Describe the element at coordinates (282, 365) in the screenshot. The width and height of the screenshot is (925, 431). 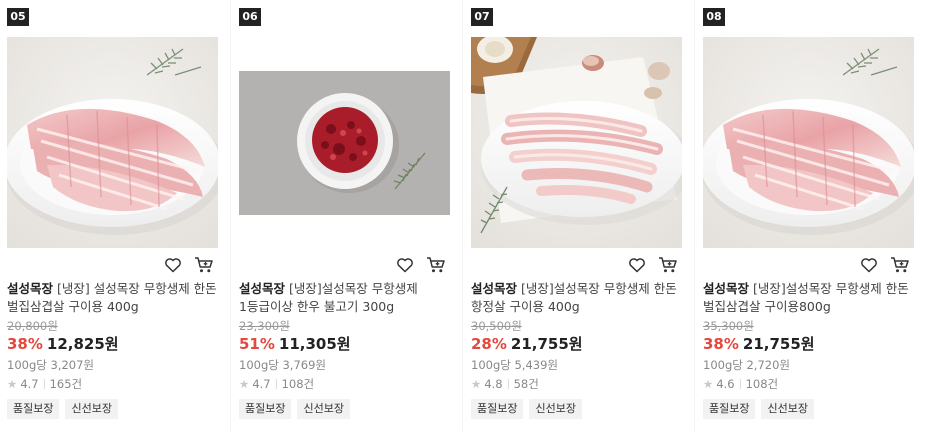
I see `unit-price: 100g당 3,769원` at that location.